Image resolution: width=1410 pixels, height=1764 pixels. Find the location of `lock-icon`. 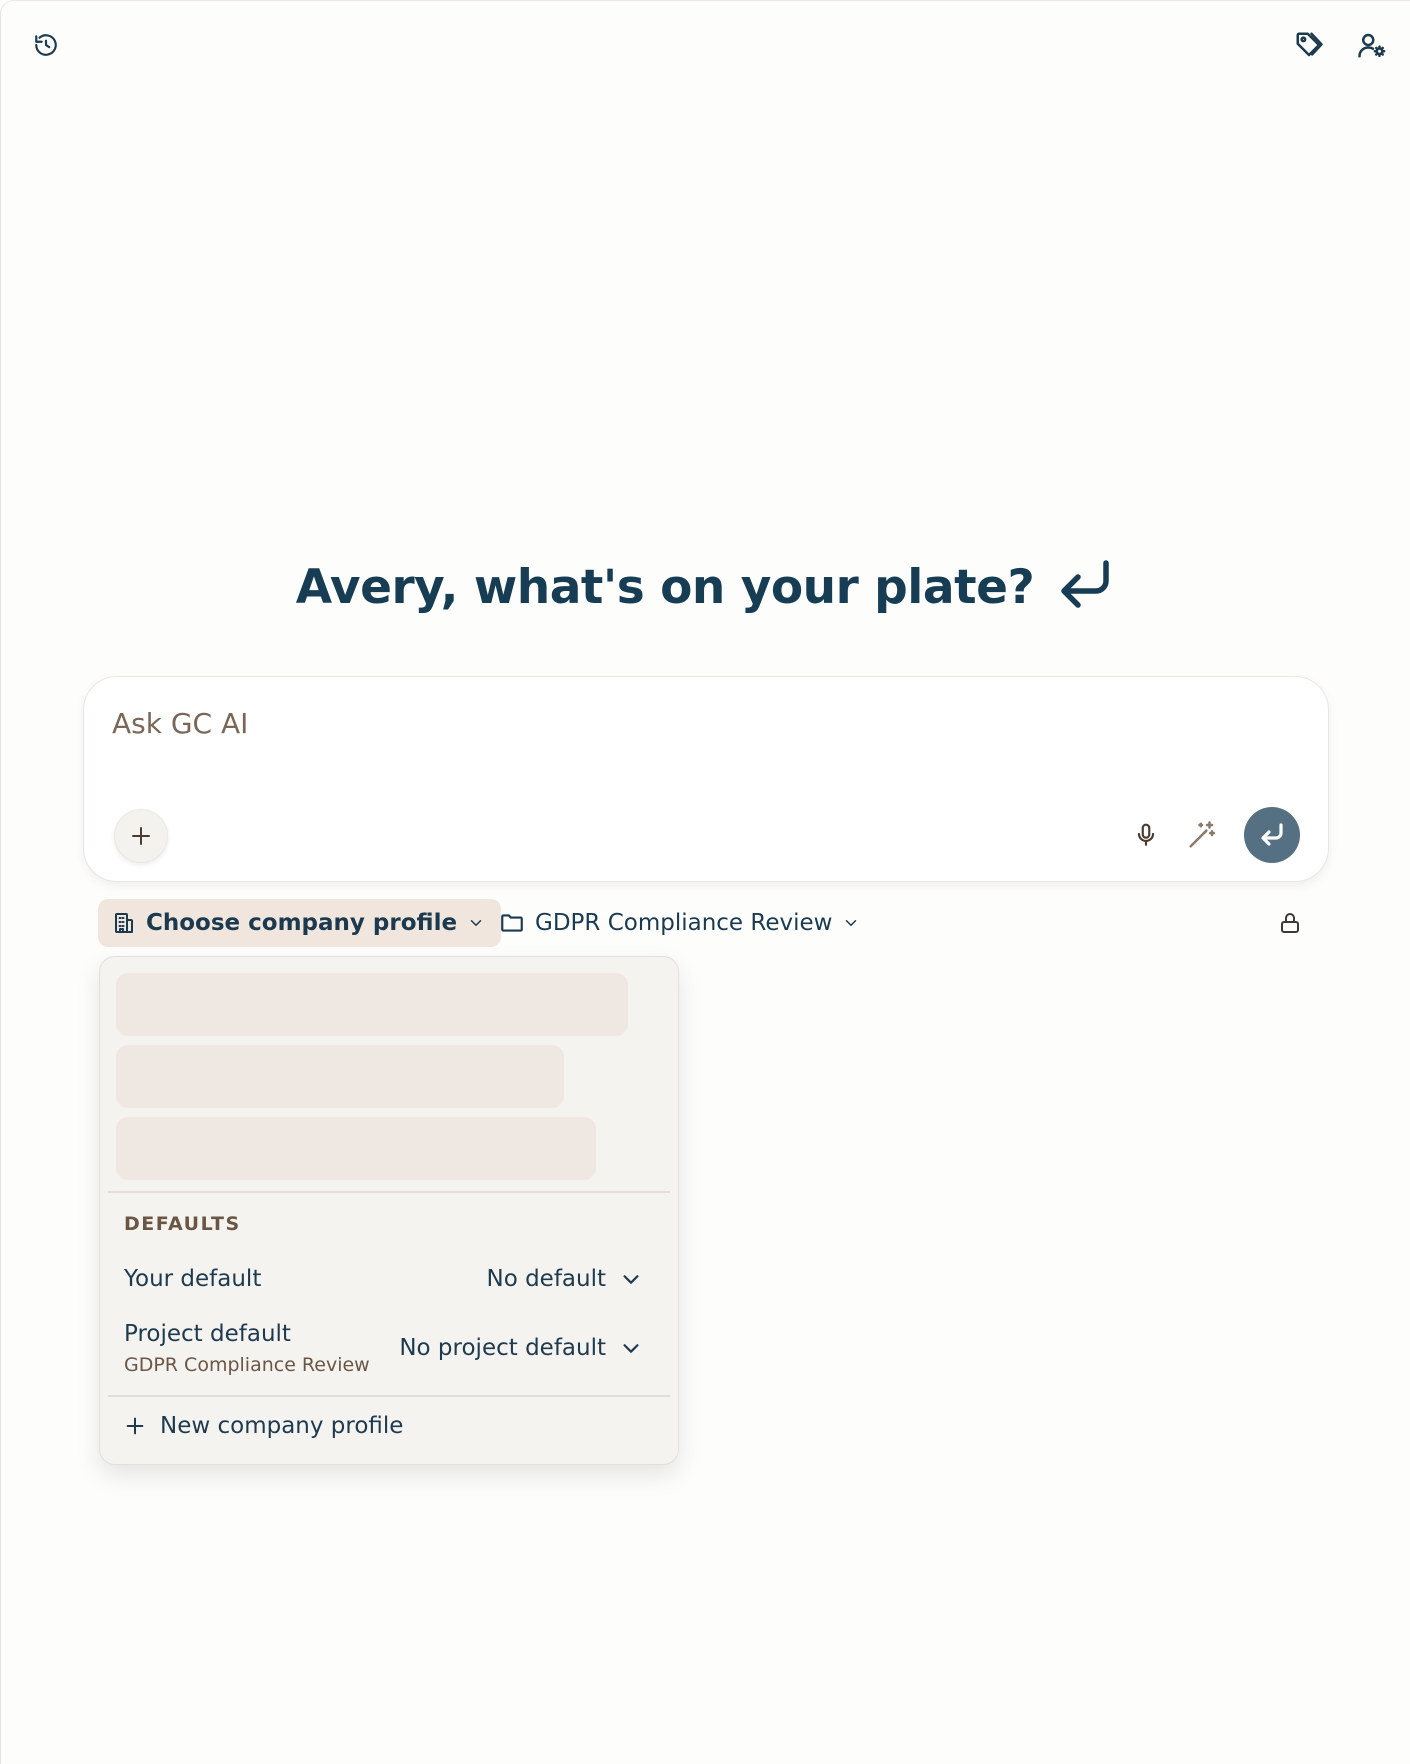

lock-icon is located at coordinates (1290, 923).